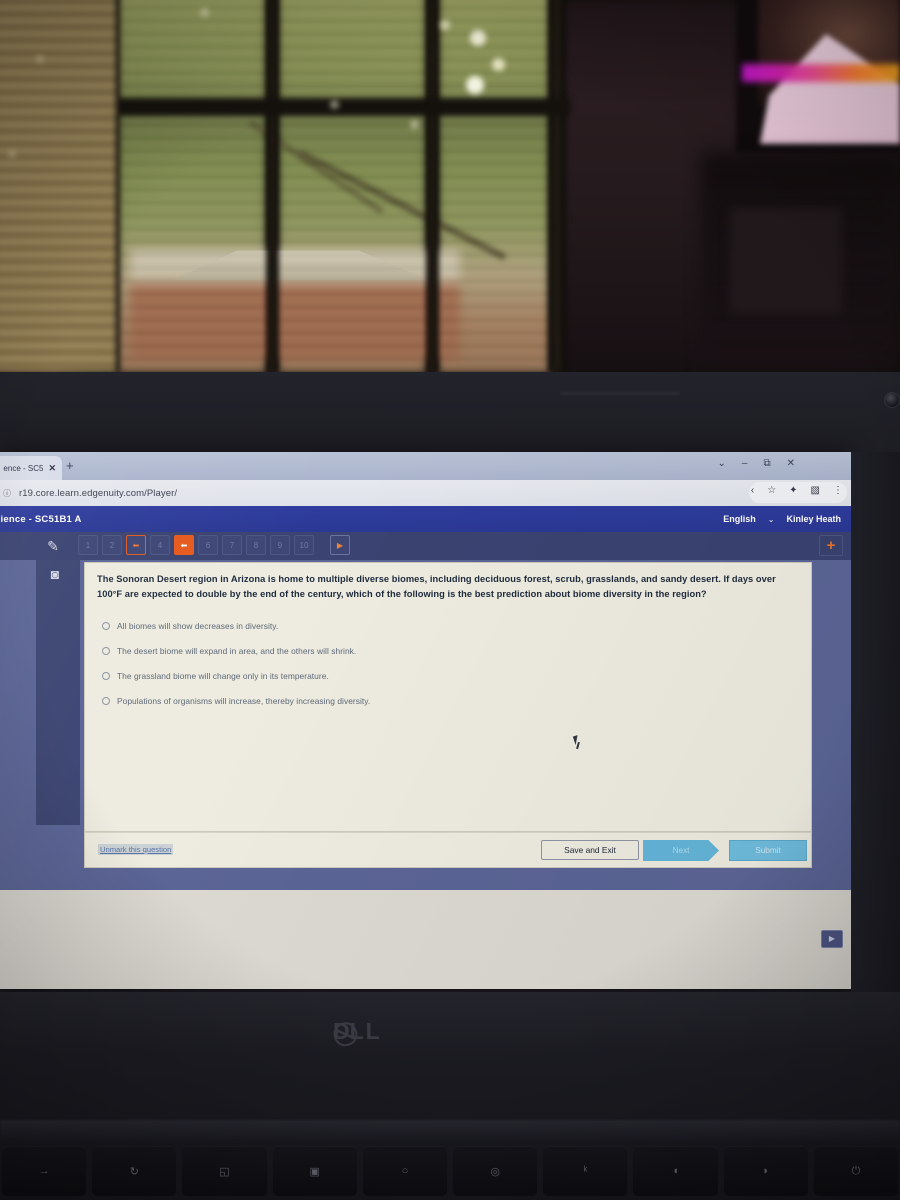 This screenshot has height=1200, width=900. I want to click on extensions-puzzle-icon: ✦, so click(793, 490).